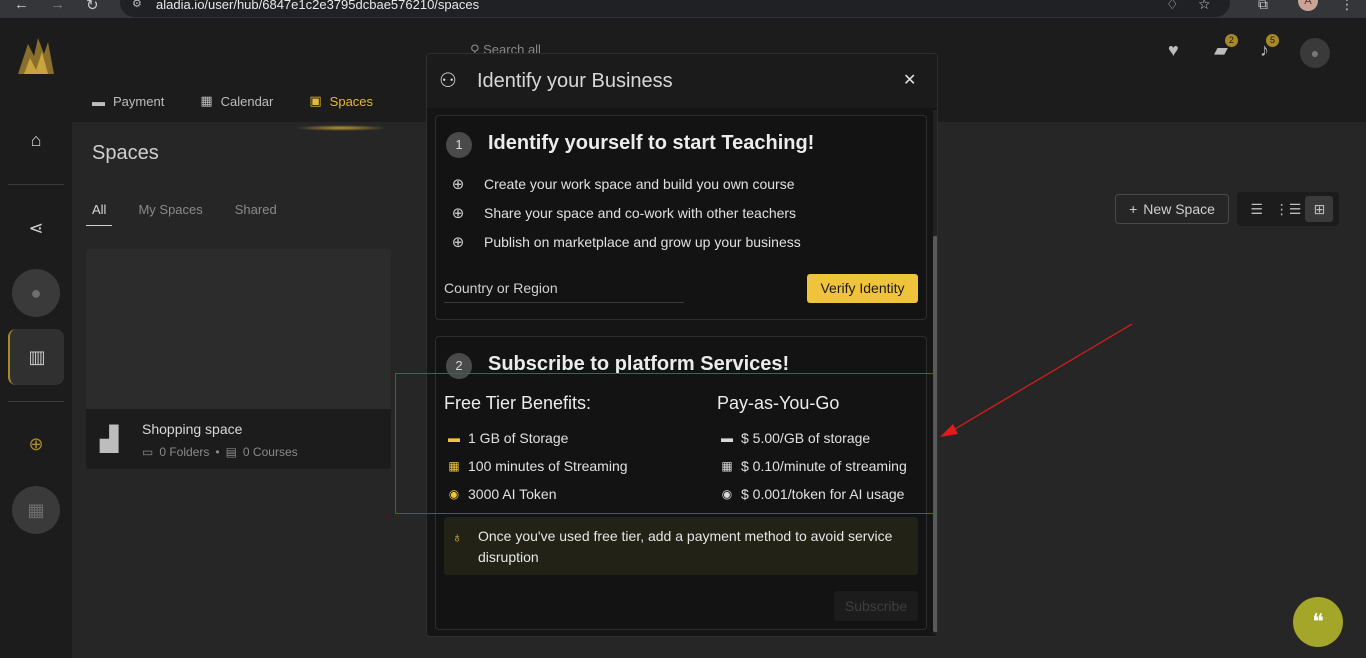 Image resolution: width=1366 pixels, height=658 pixels. I want to click on share-icon: ⋖, so click(36, 228).